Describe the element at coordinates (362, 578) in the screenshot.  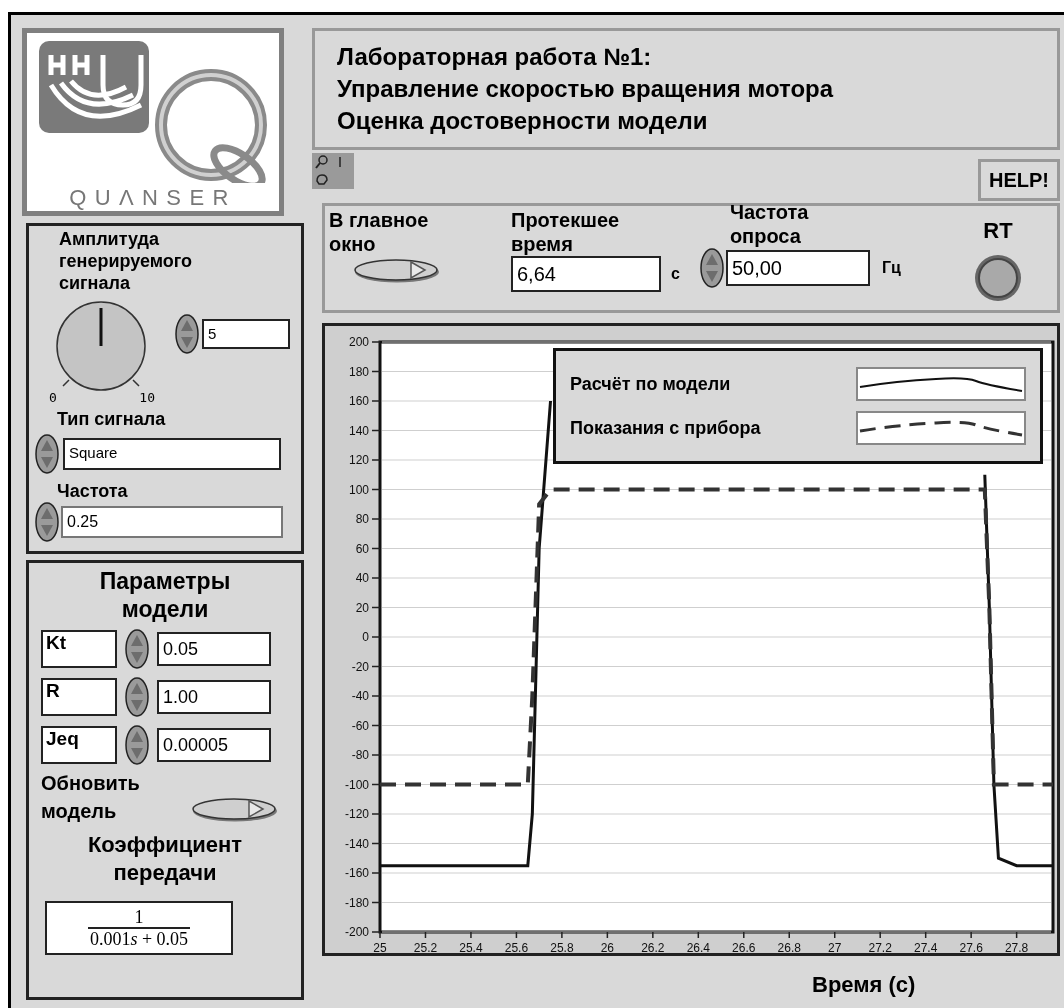
I see `y-tick-label: 40` at that location.